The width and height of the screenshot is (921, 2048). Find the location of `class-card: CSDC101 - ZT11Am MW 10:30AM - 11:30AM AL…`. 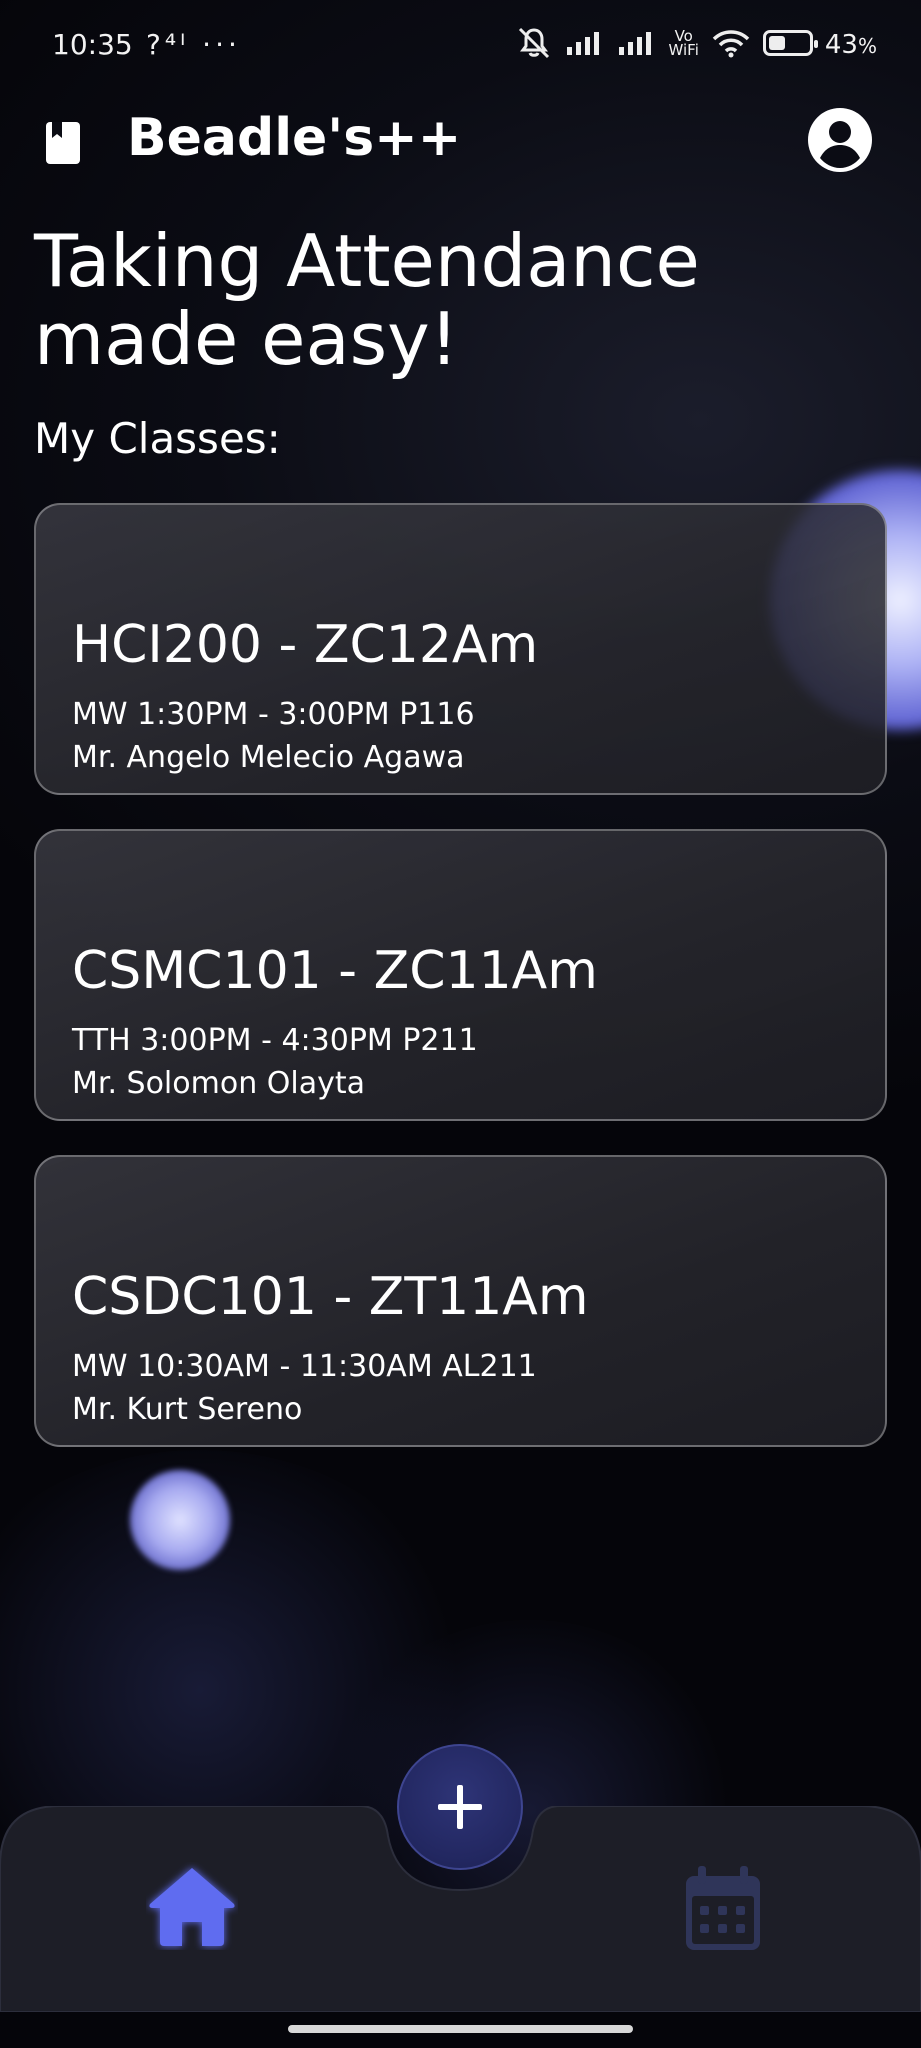

class-card: CSDC101 - ZT11Am MW 10:30AM - 11:30AM AL… is located at coordinates (460, 1301).